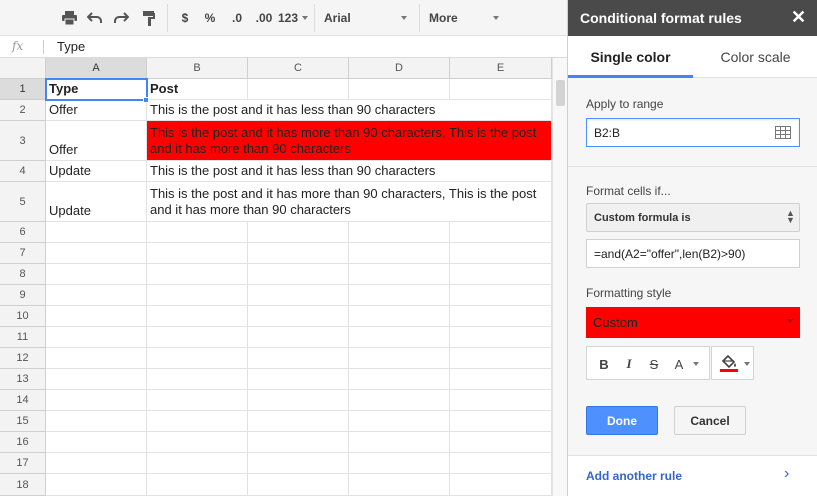 This screenshot has height=496, width=817. What do you see at coordinates (445, 18) in the screenshot?
I see `more-menu: More` at bounding box center [445, 18].